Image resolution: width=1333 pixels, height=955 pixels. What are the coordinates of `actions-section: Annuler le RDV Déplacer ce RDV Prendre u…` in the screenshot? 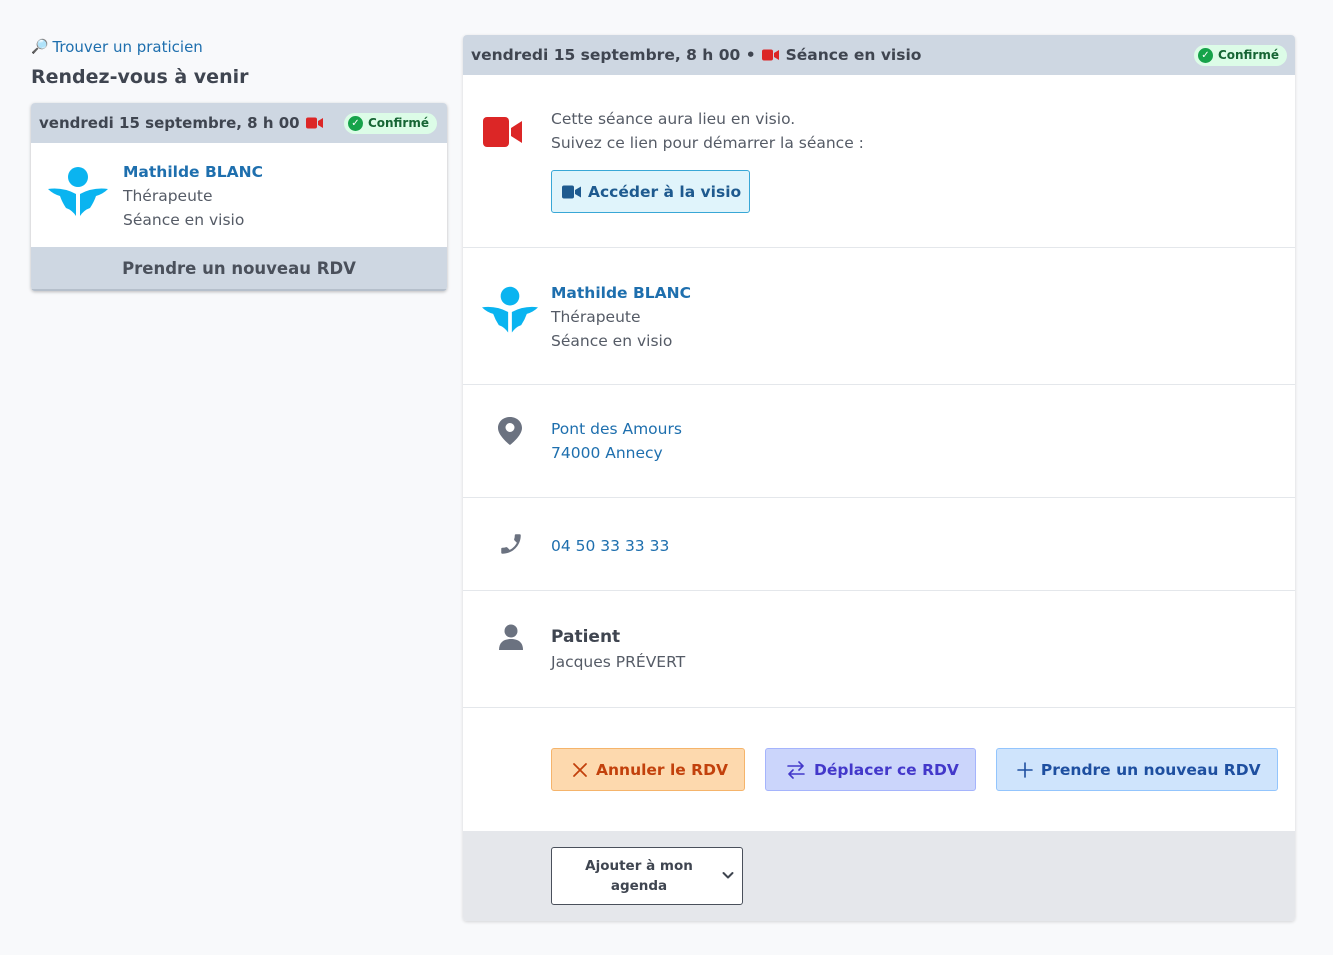 It's located at (879, 769).